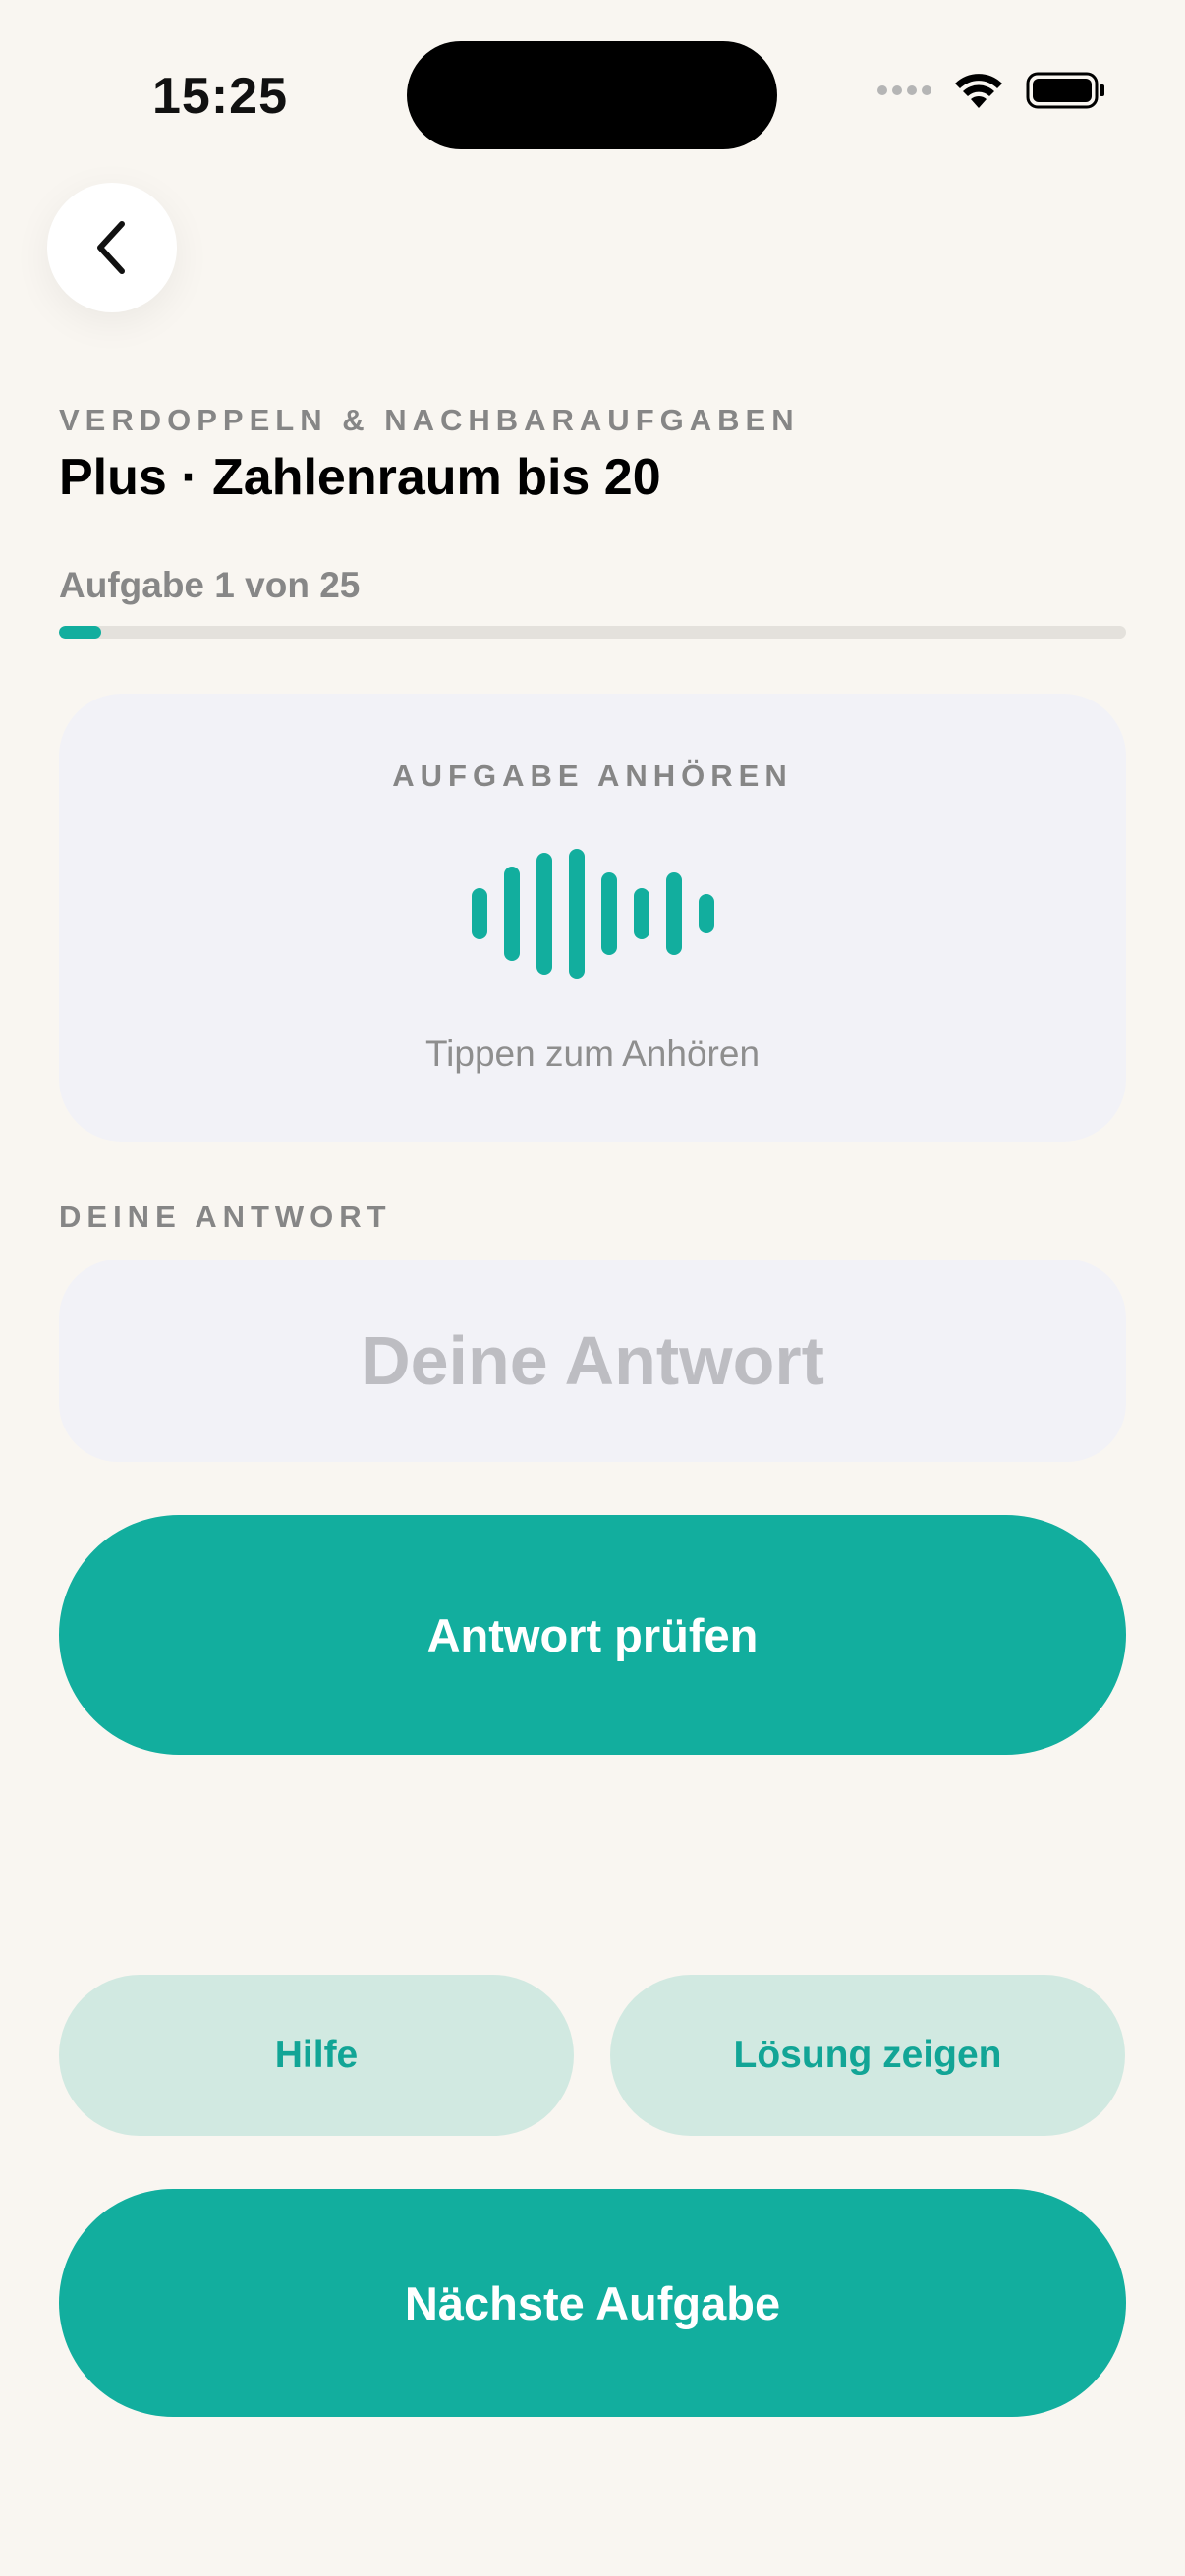 This screenshot has height=2576, width=1185. I want to click on chevron-left-icon, so click(111, 247).